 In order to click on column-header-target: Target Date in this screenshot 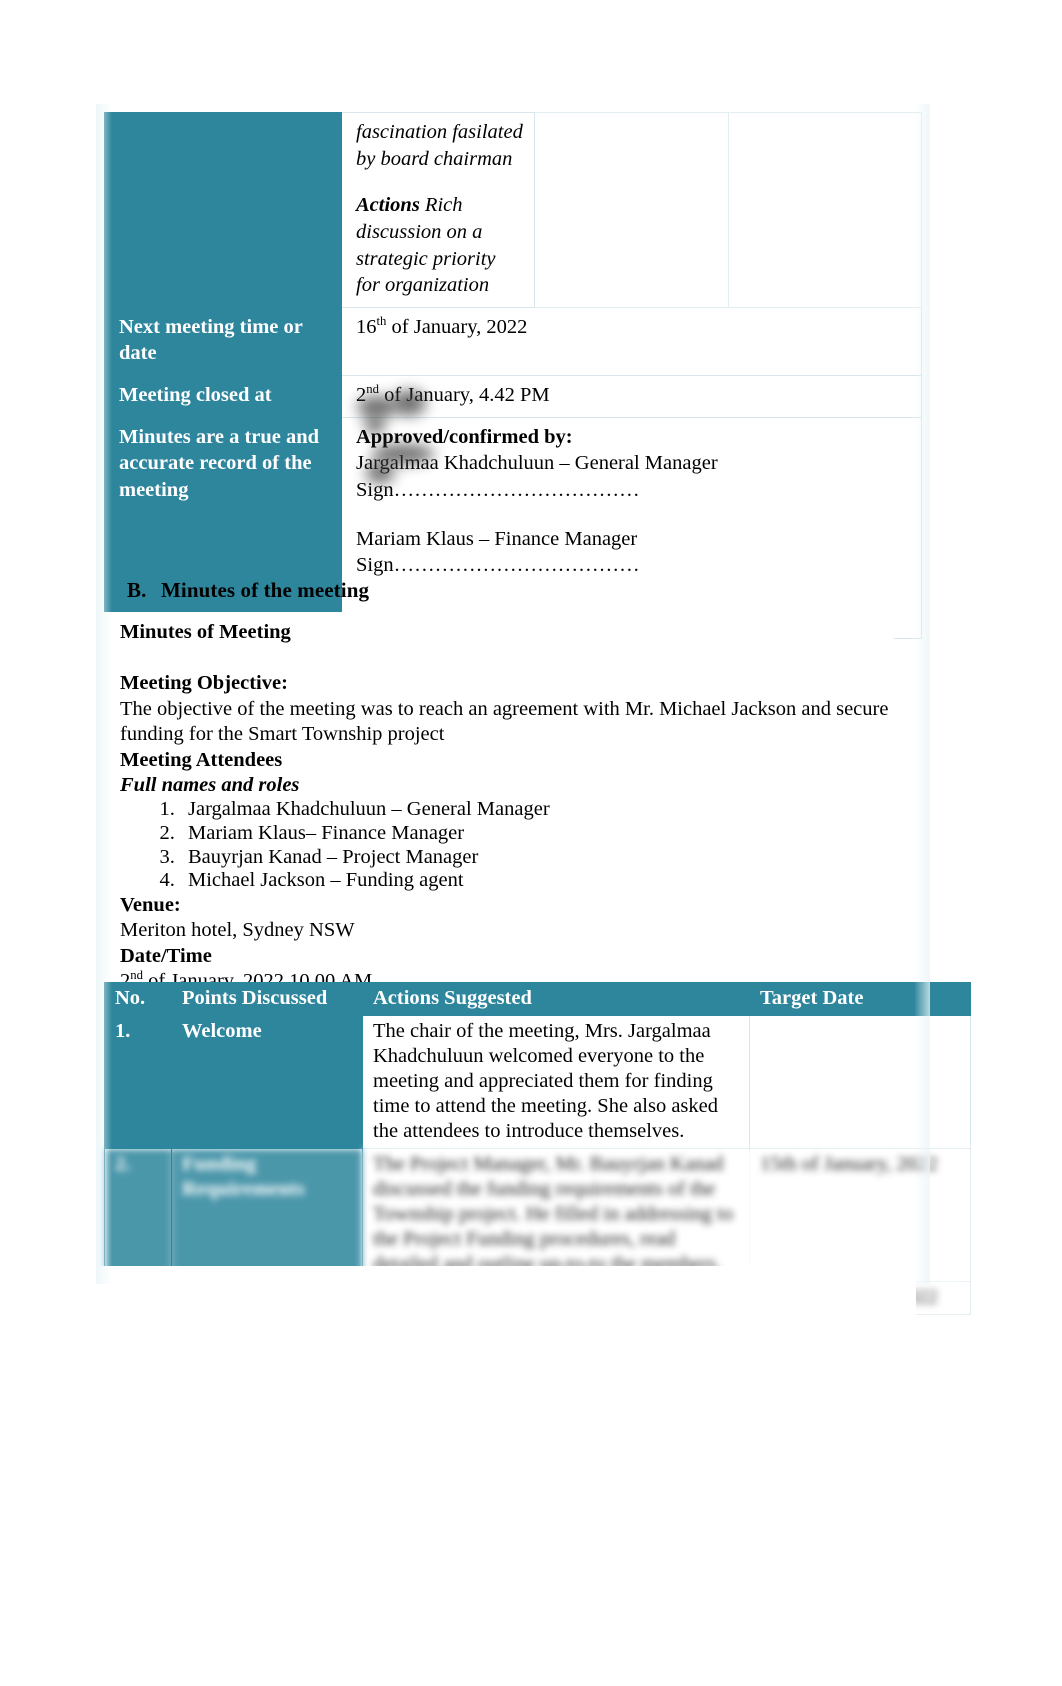, I will do `click(860, 999)`.